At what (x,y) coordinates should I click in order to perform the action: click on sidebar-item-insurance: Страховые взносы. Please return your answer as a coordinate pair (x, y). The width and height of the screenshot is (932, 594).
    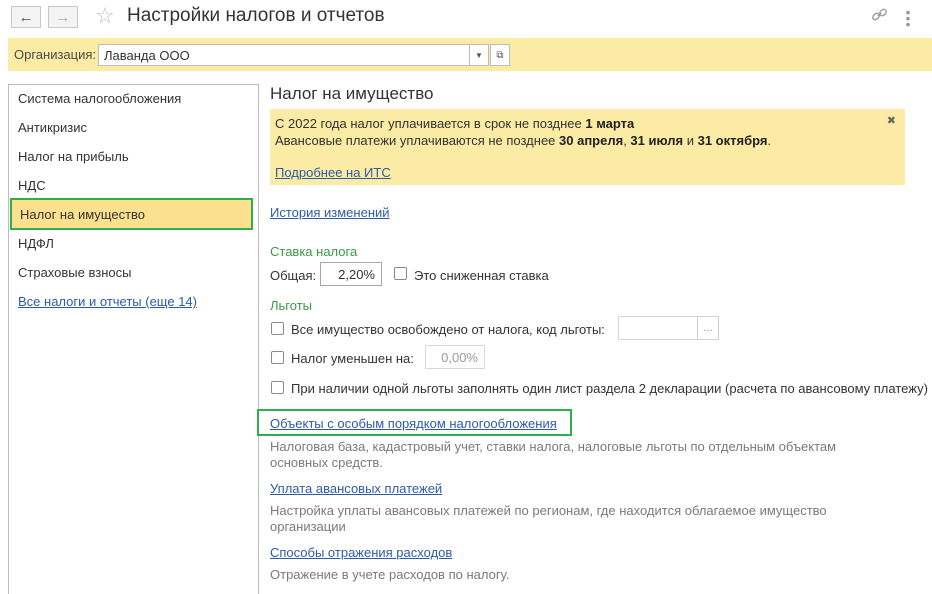
    Looking at the image, I should click on (74, 272).